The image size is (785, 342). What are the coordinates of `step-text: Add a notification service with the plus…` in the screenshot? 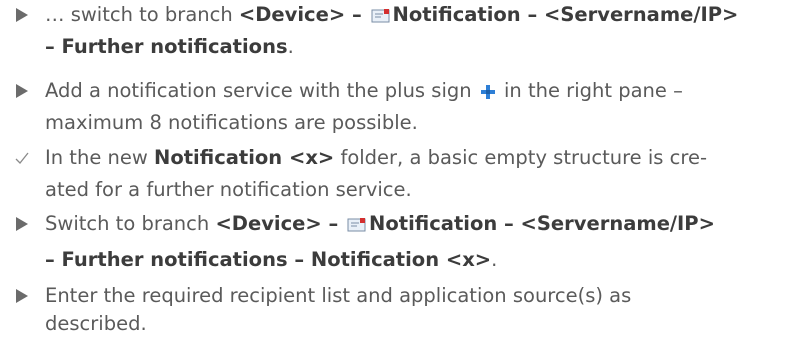 It's located at (261, 90).